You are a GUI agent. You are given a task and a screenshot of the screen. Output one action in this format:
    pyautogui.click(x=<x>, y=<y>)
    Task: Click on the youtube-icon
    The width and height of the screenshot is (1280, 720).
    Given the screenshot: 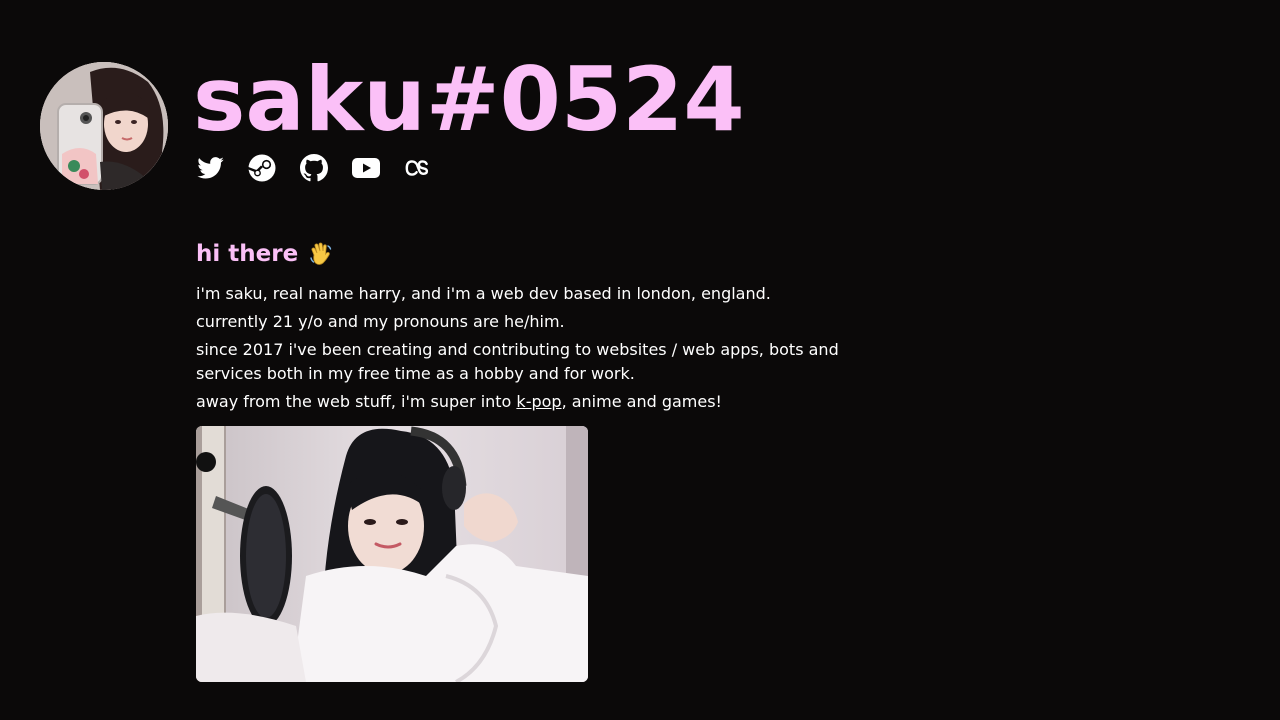 What is the action you would take?
    pyautogui.click(x=366, y=168)
    